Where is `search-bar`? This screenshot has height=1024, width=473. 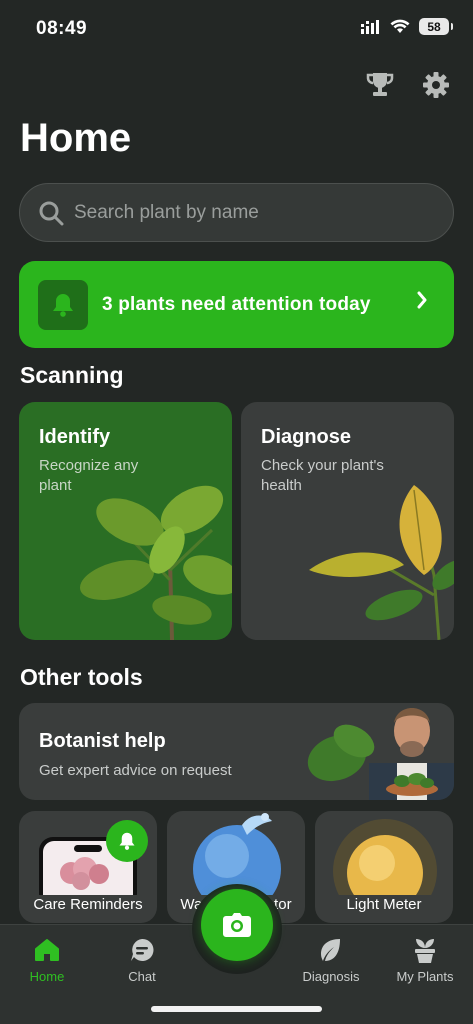
search-bar is located at coordinates (236, 212).